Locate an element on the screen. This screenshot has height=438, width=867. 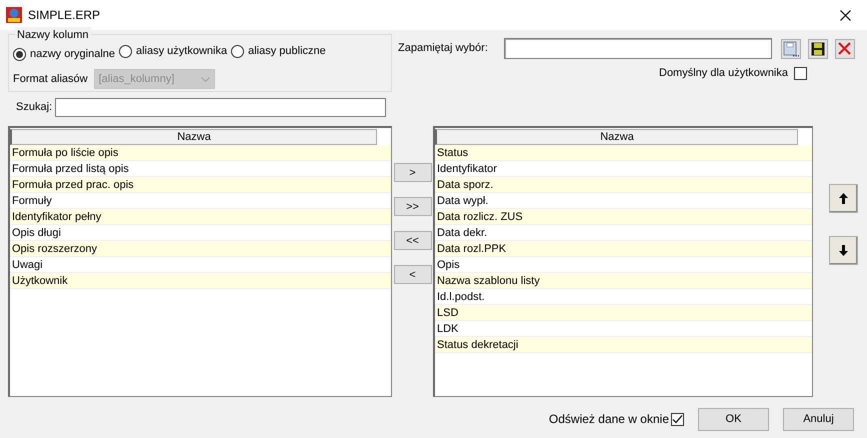
list-row: Formuła po liście opis is located at coordinates (200, 153).